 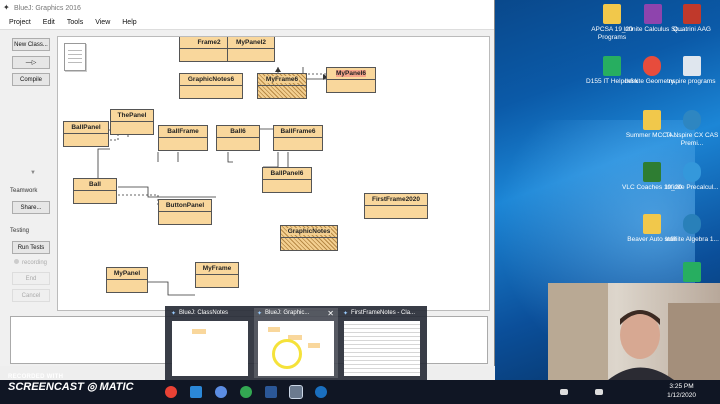 I want to click on class-box-firstframe2020: FirstFrame2020, so click(x=396, y=206).